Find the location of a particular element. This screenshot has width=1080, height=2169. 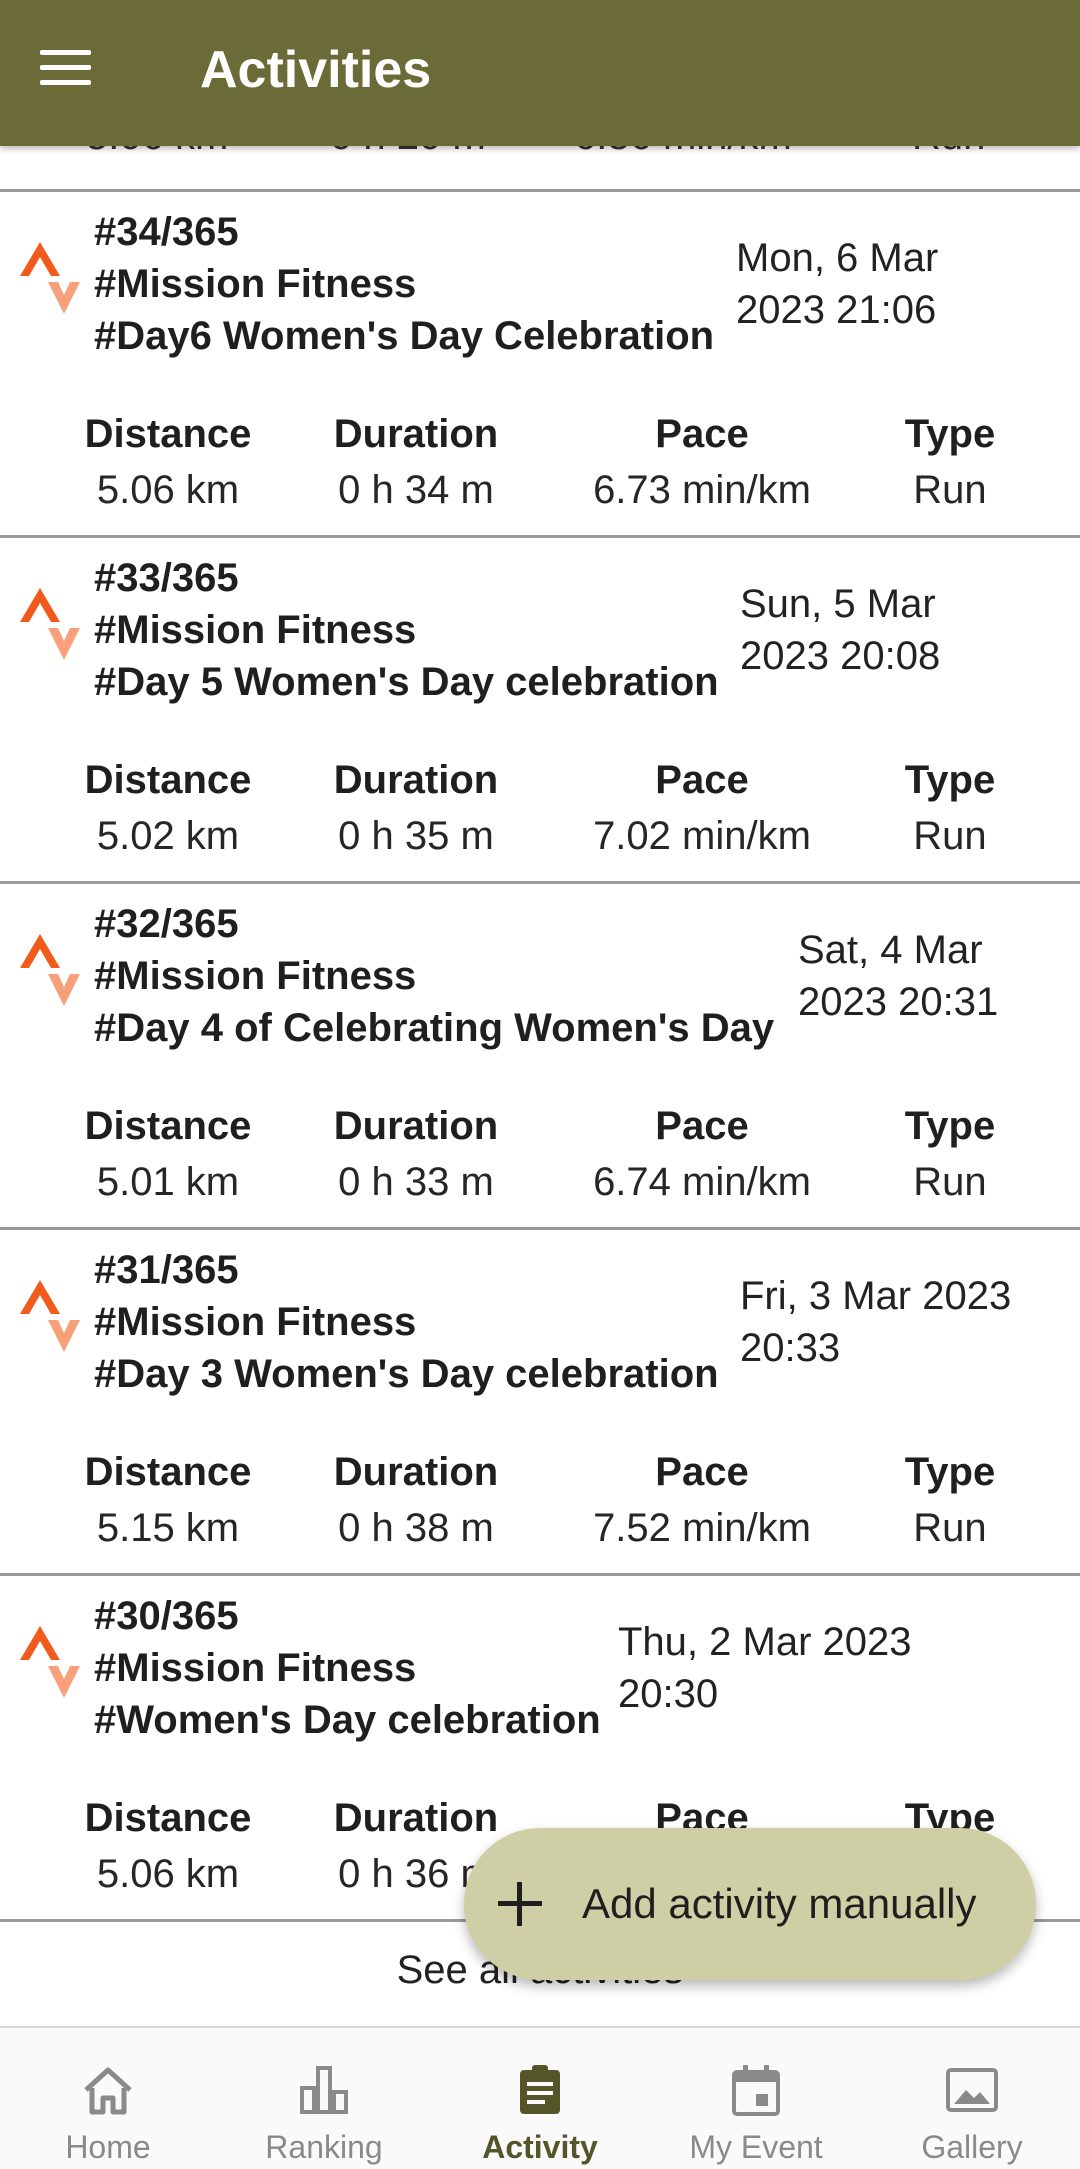

clipboard-icon is located at coordinates (540, 2089).